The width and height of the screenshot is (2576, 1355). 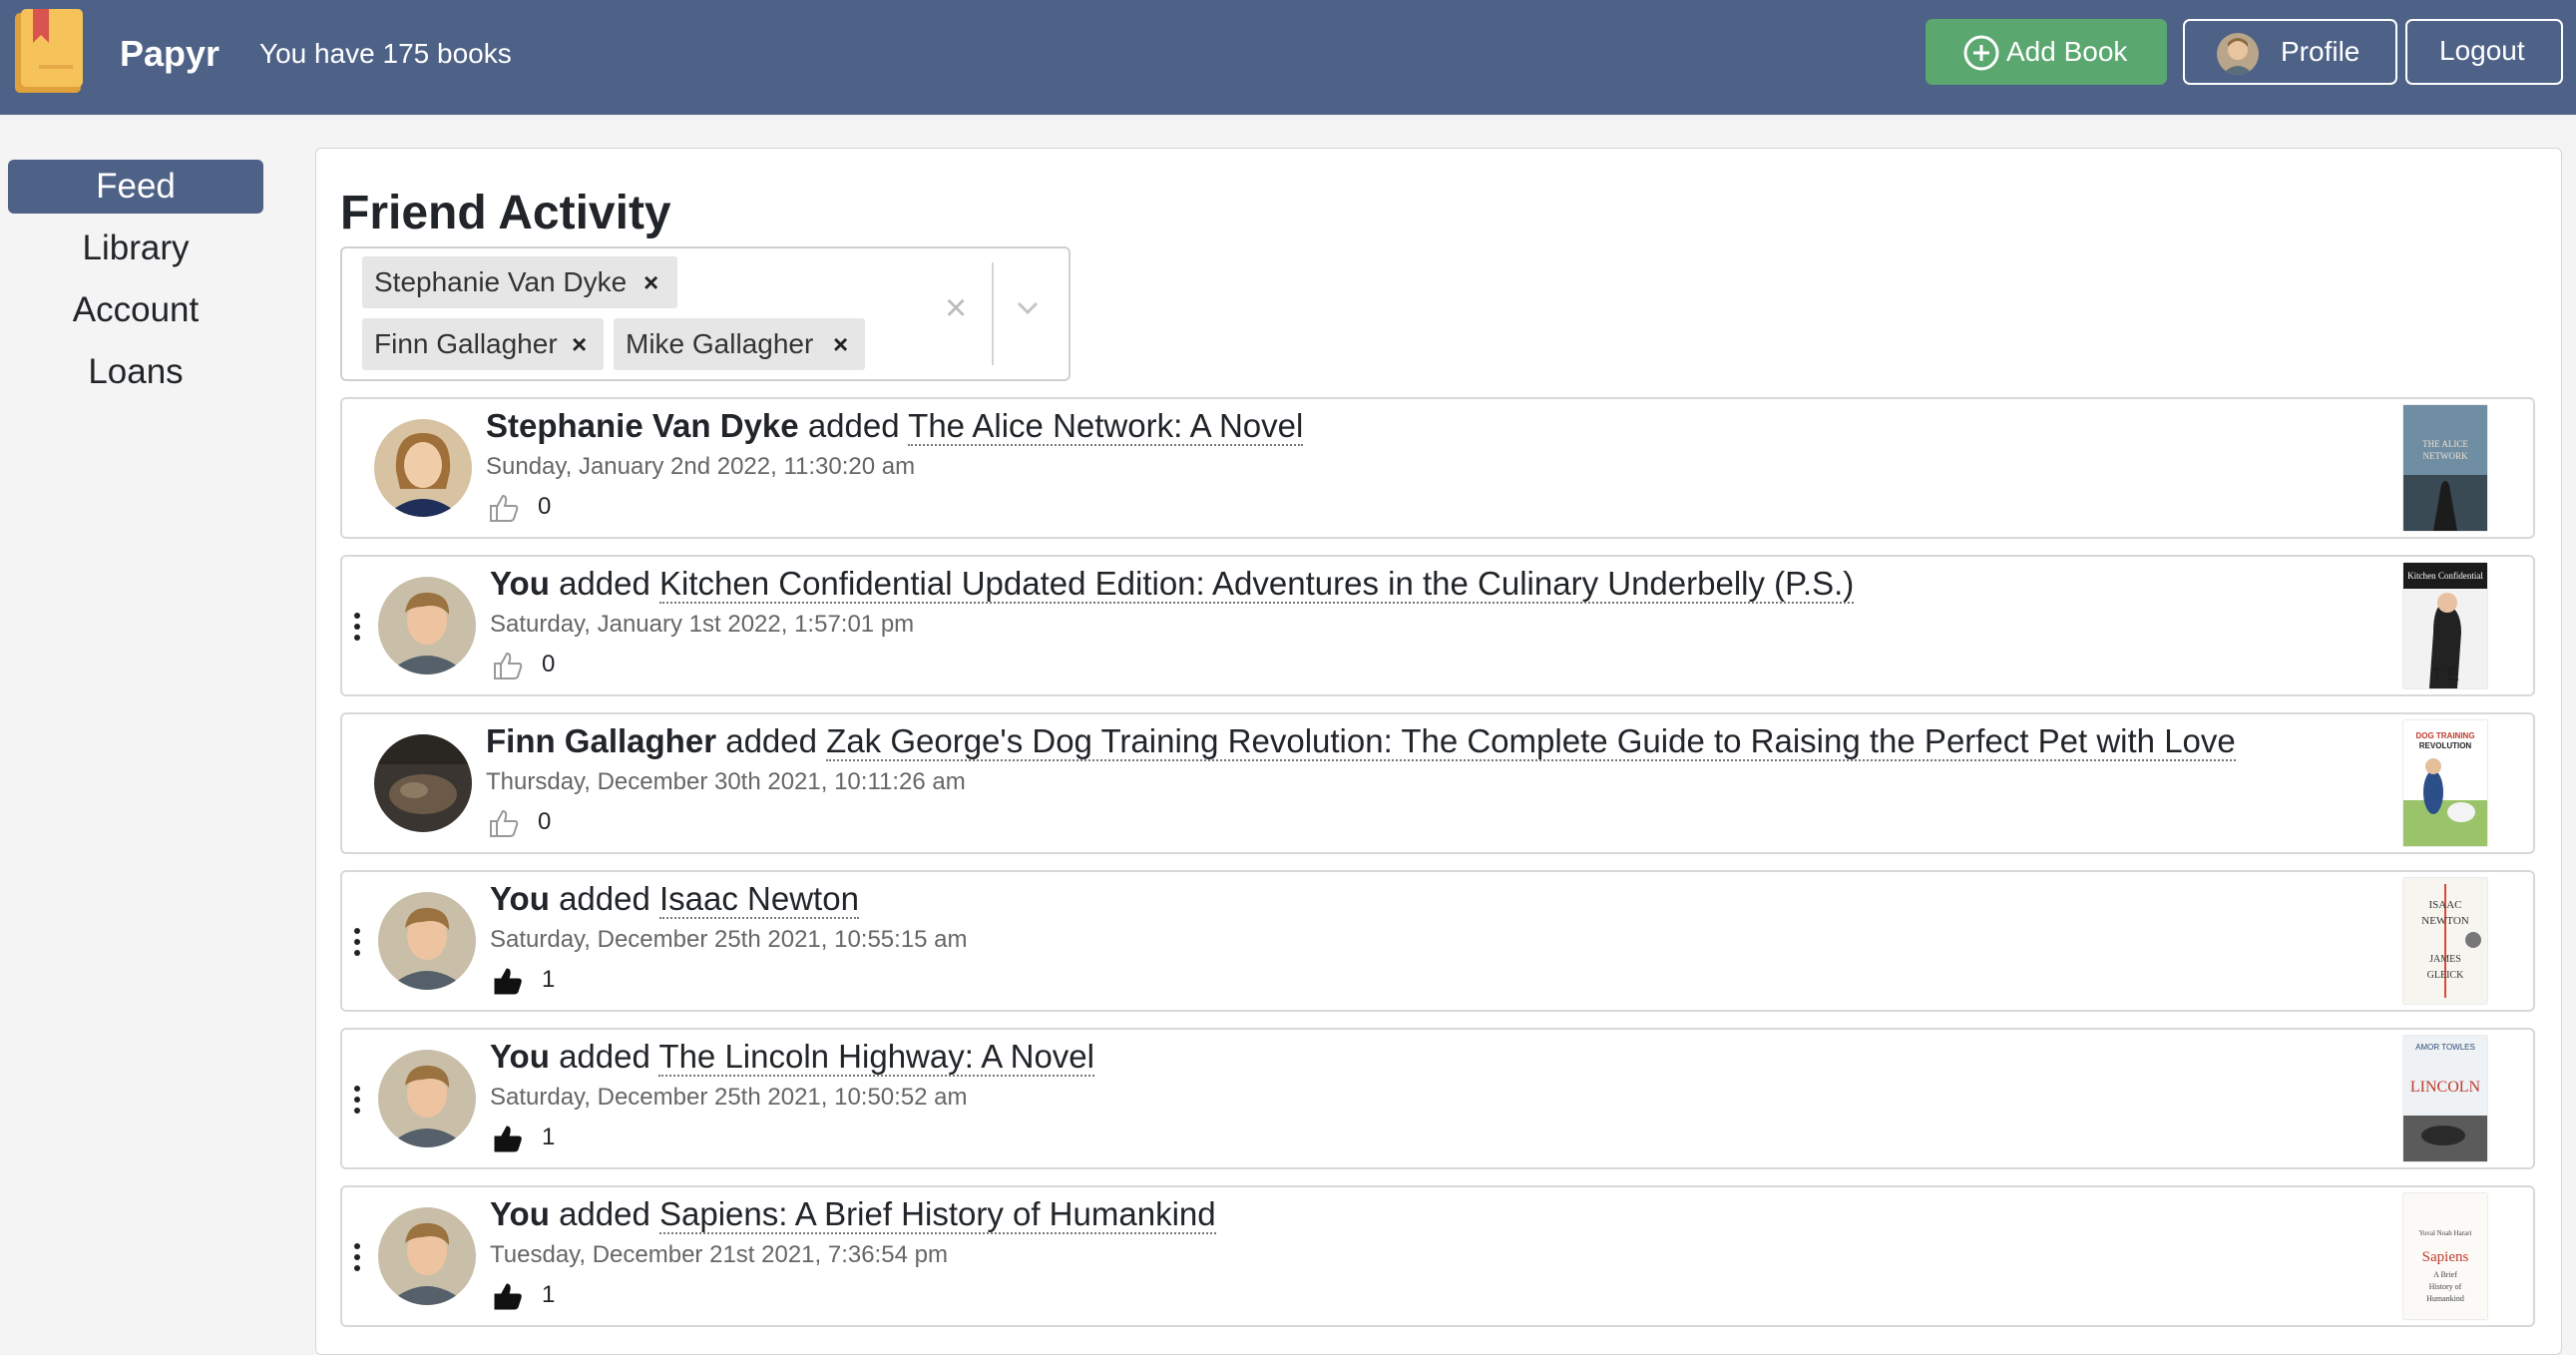 What do you see at coordinates (876, 1057) in the screenshot?
I see `book-title-link: The Lincoln Highway: A Novel` at bounding box center [876, 1057].